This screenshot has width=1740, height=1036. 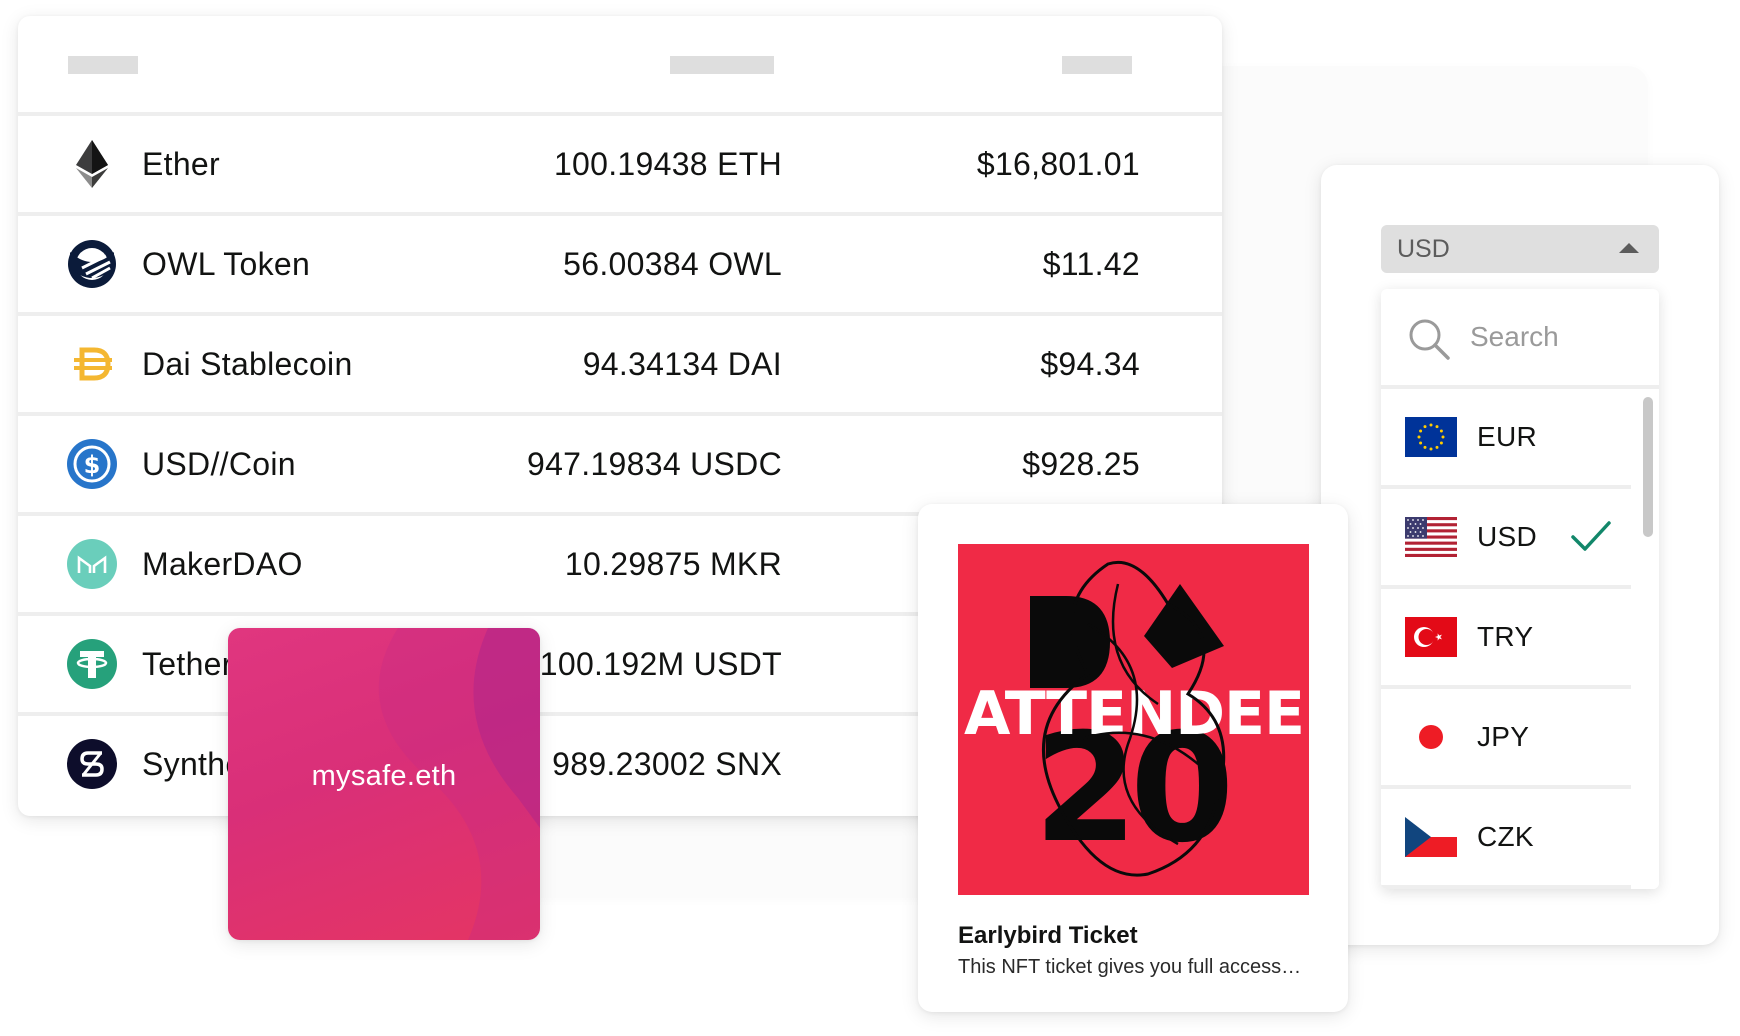 I want to click on currency-option-usd: USD, so click(x=1506, y=539).